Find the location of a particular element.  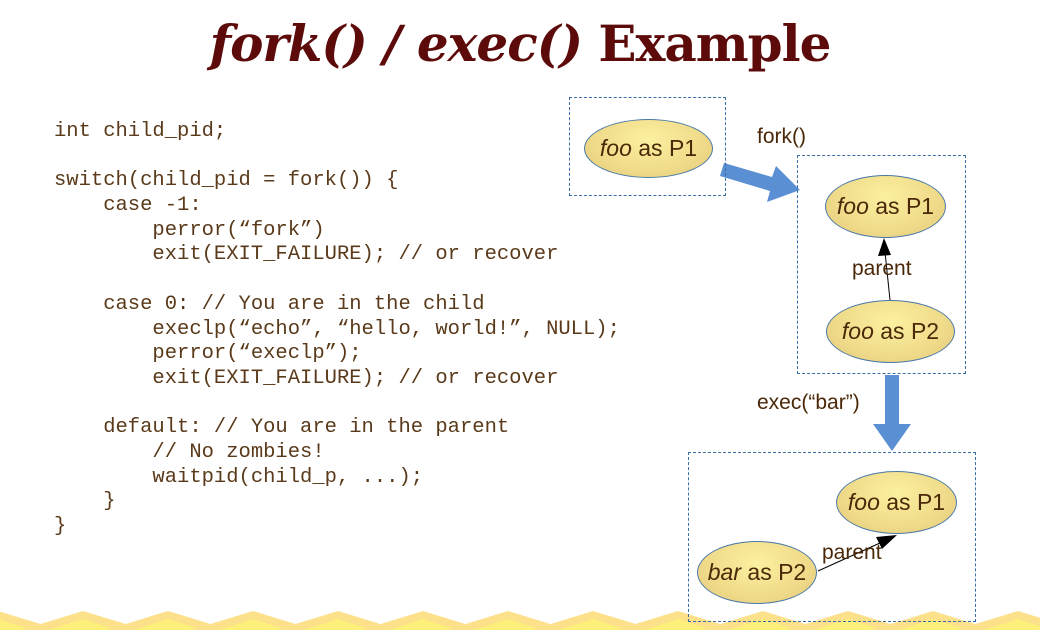

stage3-parent-label: parent is located at coordinates (852, 552).